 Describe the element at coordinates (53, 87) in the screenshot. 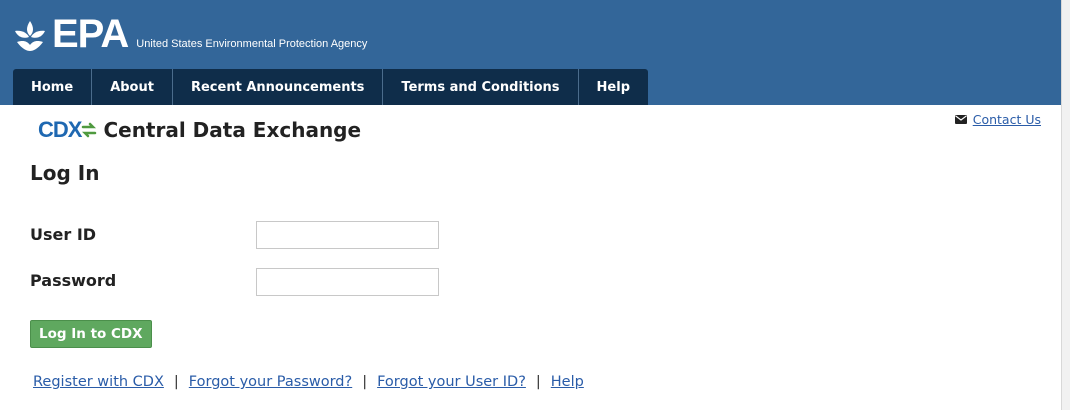

I see `nav-item-home: Home` at that location.